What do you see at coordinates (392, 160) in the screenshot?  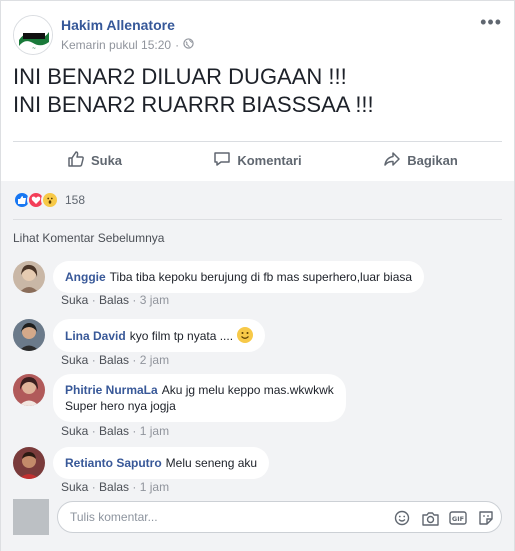 I see `share-arrow-icon` at bounding box center [392, 160].